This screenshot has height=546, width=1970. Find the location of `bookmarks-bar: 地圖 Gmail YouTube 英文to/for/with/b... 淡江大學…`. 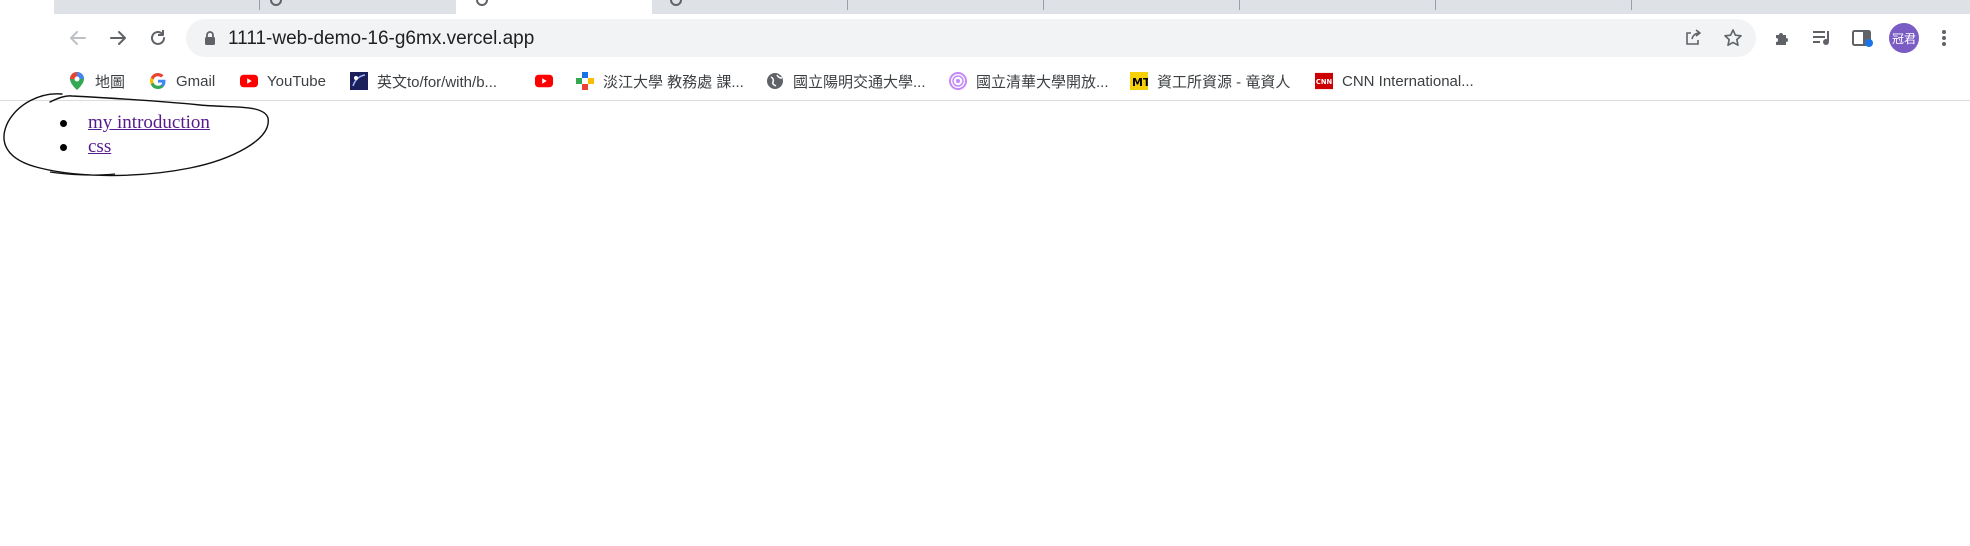

bookmarks-bar: 地圖 Gmail YouTube 英文to/for/with/b... 淡江大學… is located at coordinates (985, 81).